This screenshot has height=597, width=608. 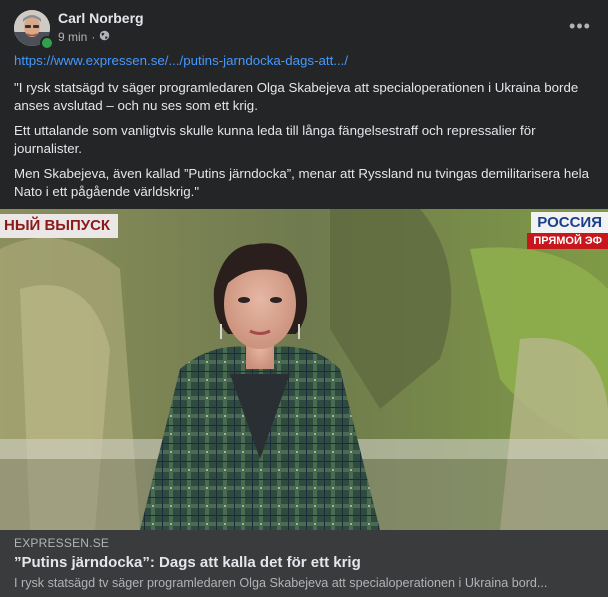 What do you see at coordinates (59, 226) in the screenshot?
I see `tv-banner-left: НЫЙ ВЫПУСК` at bounding box center [59, 226].